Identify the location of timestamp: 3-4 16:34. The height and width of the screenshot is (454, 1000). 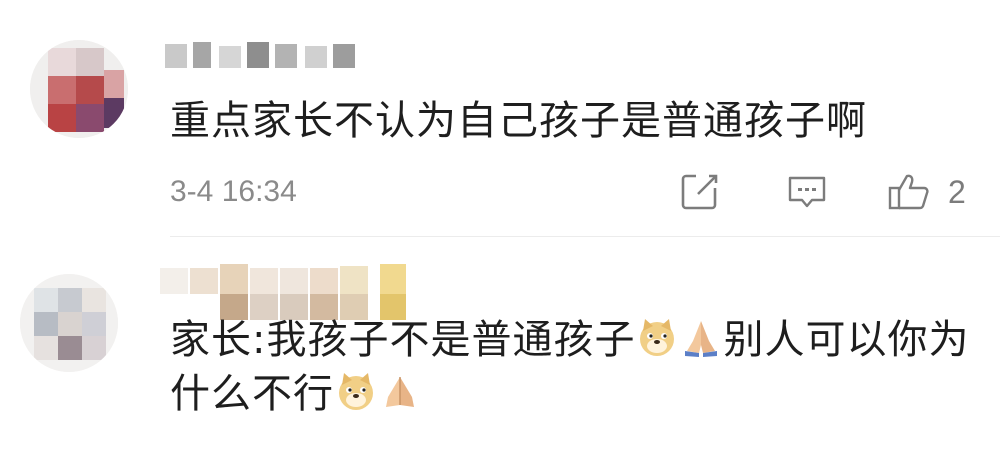
(233, 191).